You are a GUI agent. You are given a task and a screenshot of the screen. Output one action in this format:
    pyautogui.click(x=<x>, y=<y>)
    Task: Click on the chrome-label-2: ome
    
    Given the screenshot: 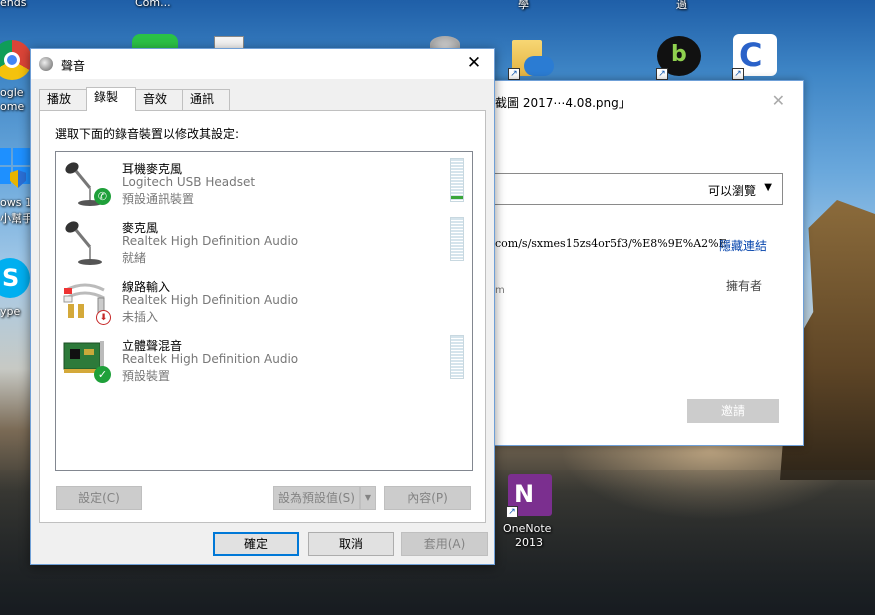 What is the action you would take?
    pyautogui.click(x=12, y=106)
    